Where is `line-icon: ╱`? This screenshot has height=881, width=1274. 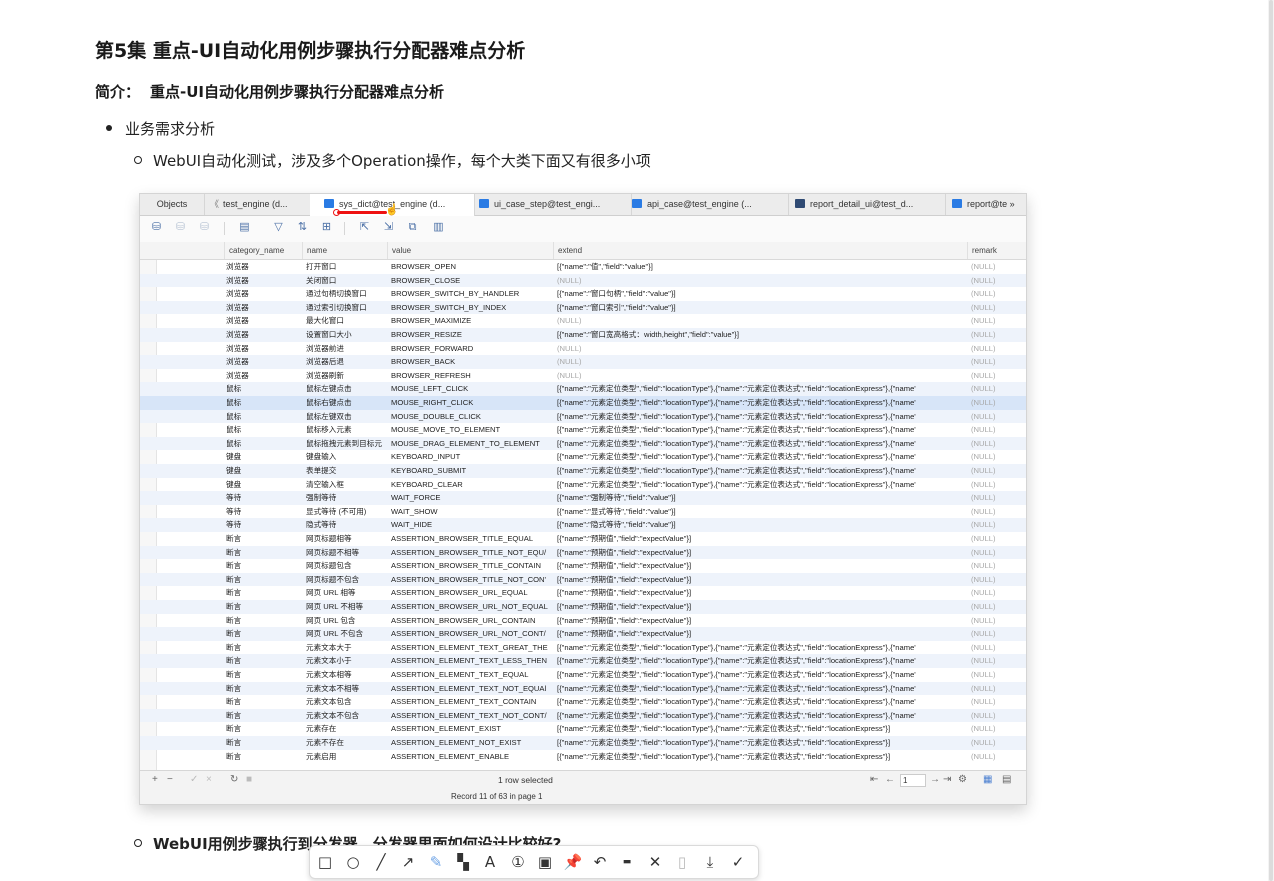
line-icon: ╱ is located at coordinates (381, 862).